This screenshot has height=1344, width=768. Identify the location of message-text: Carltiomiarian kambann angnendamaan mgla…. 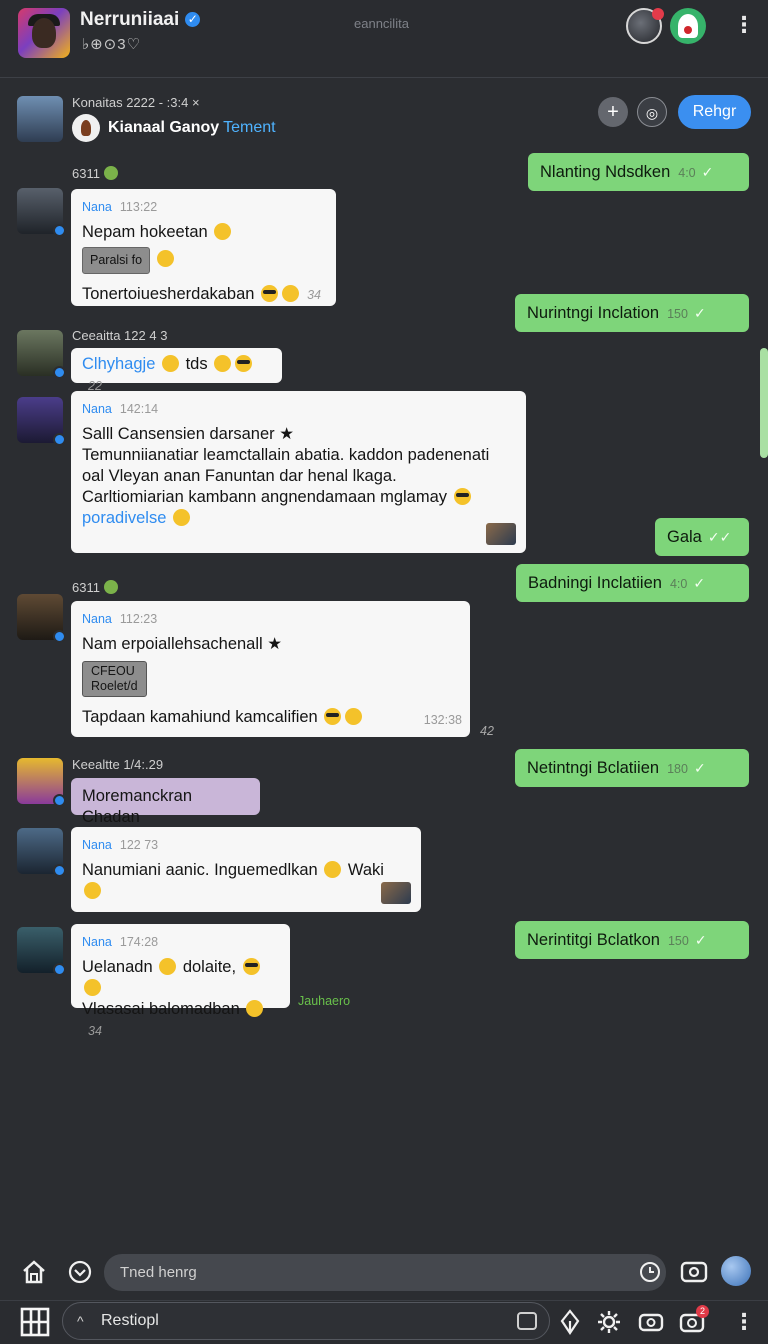
(265, 497).